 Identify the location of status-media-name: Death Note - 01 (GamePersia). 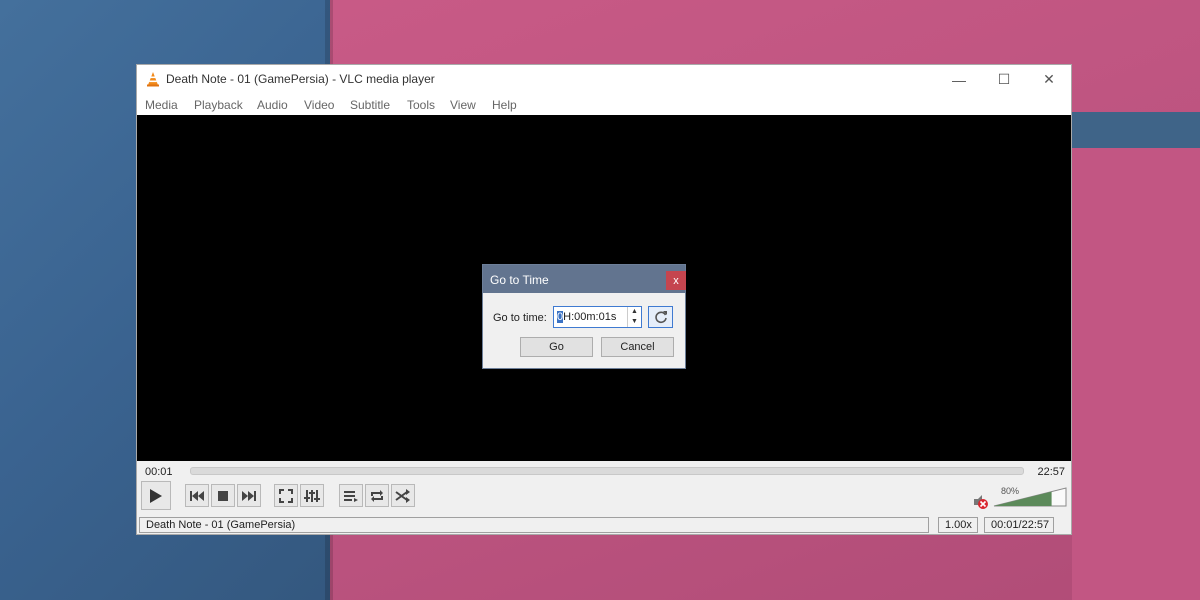
(534, 525).